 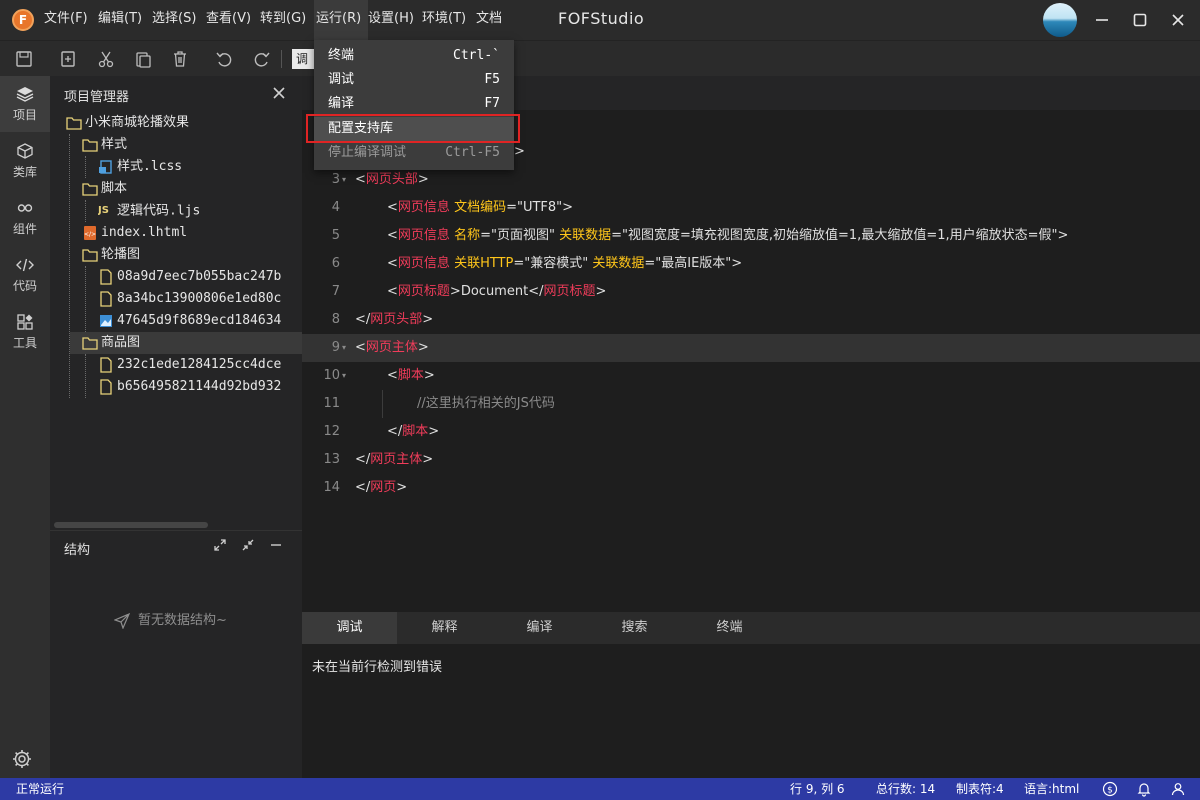 I want to click on save-icon, so click(x=24, y=59).